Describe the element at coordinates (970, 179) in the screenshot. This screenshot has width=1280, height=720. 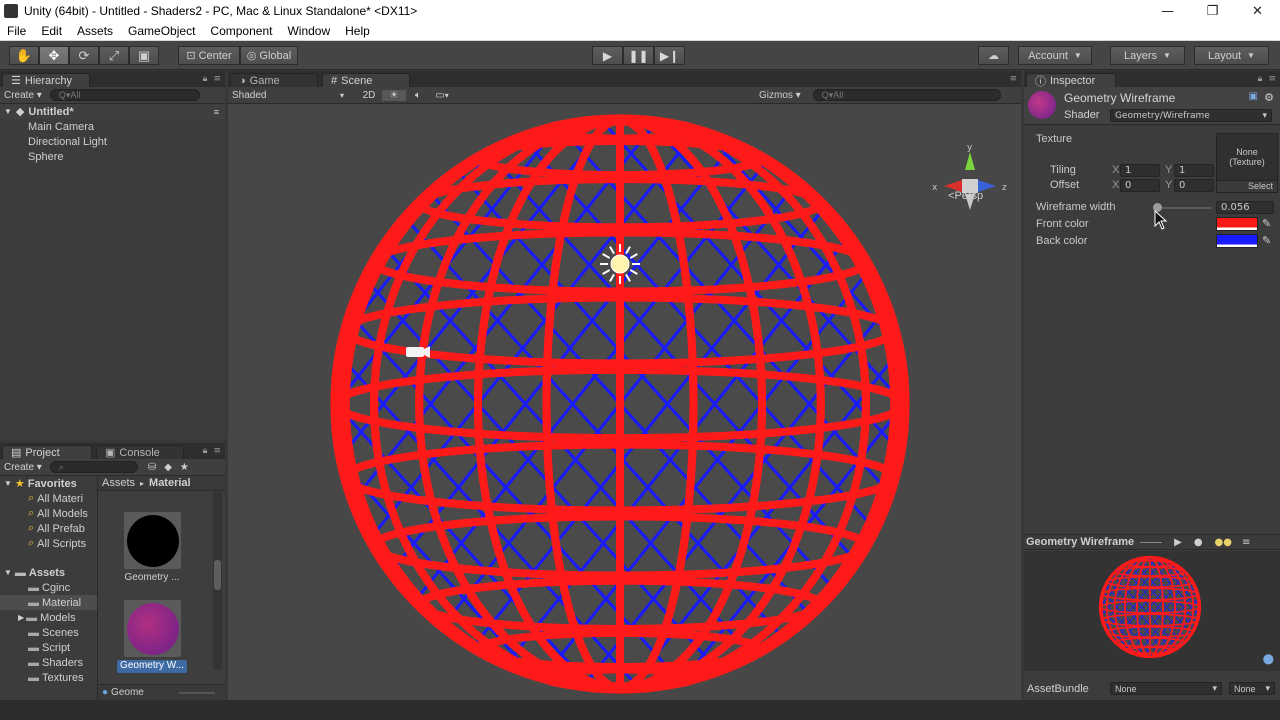
I see `orientation-gizmo: y x z` at that location.